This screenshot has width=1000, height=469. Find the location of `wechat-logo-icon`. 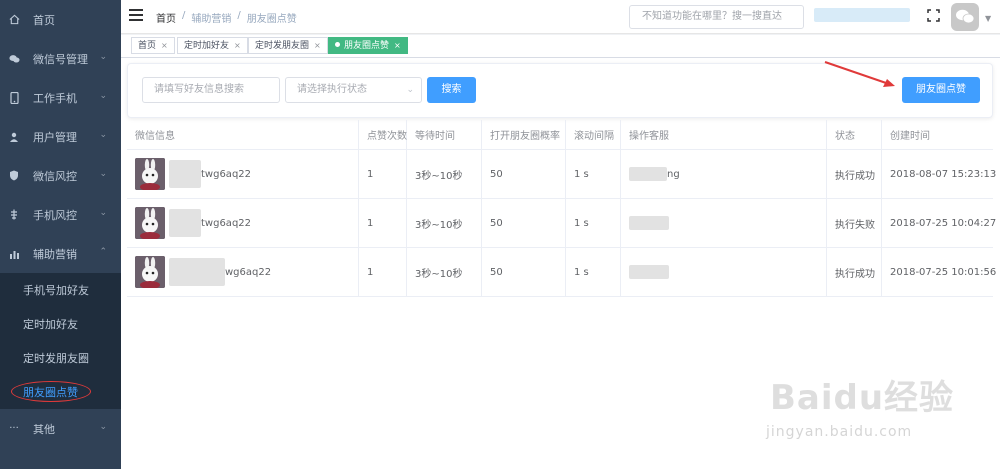

wechat-logo-icon is located at coordinates (965, 16).